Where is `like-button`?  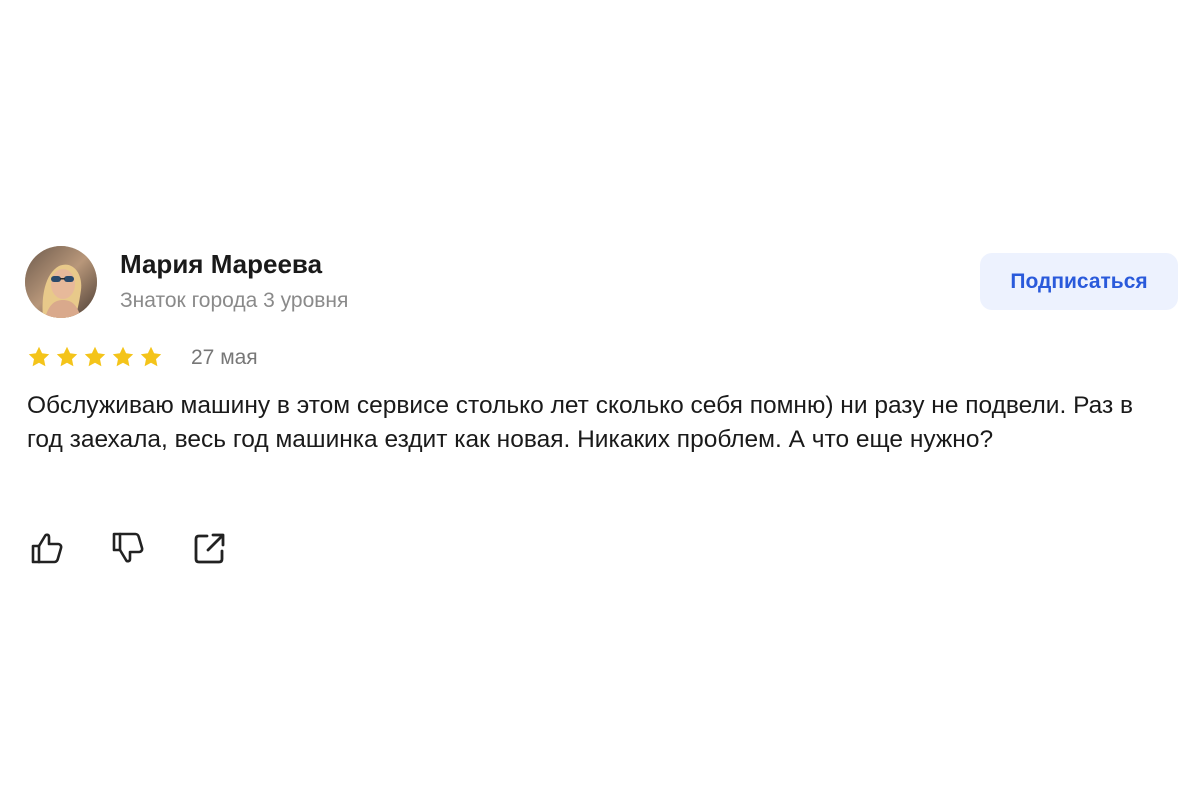
like-button is located at coordinates (48, 548).